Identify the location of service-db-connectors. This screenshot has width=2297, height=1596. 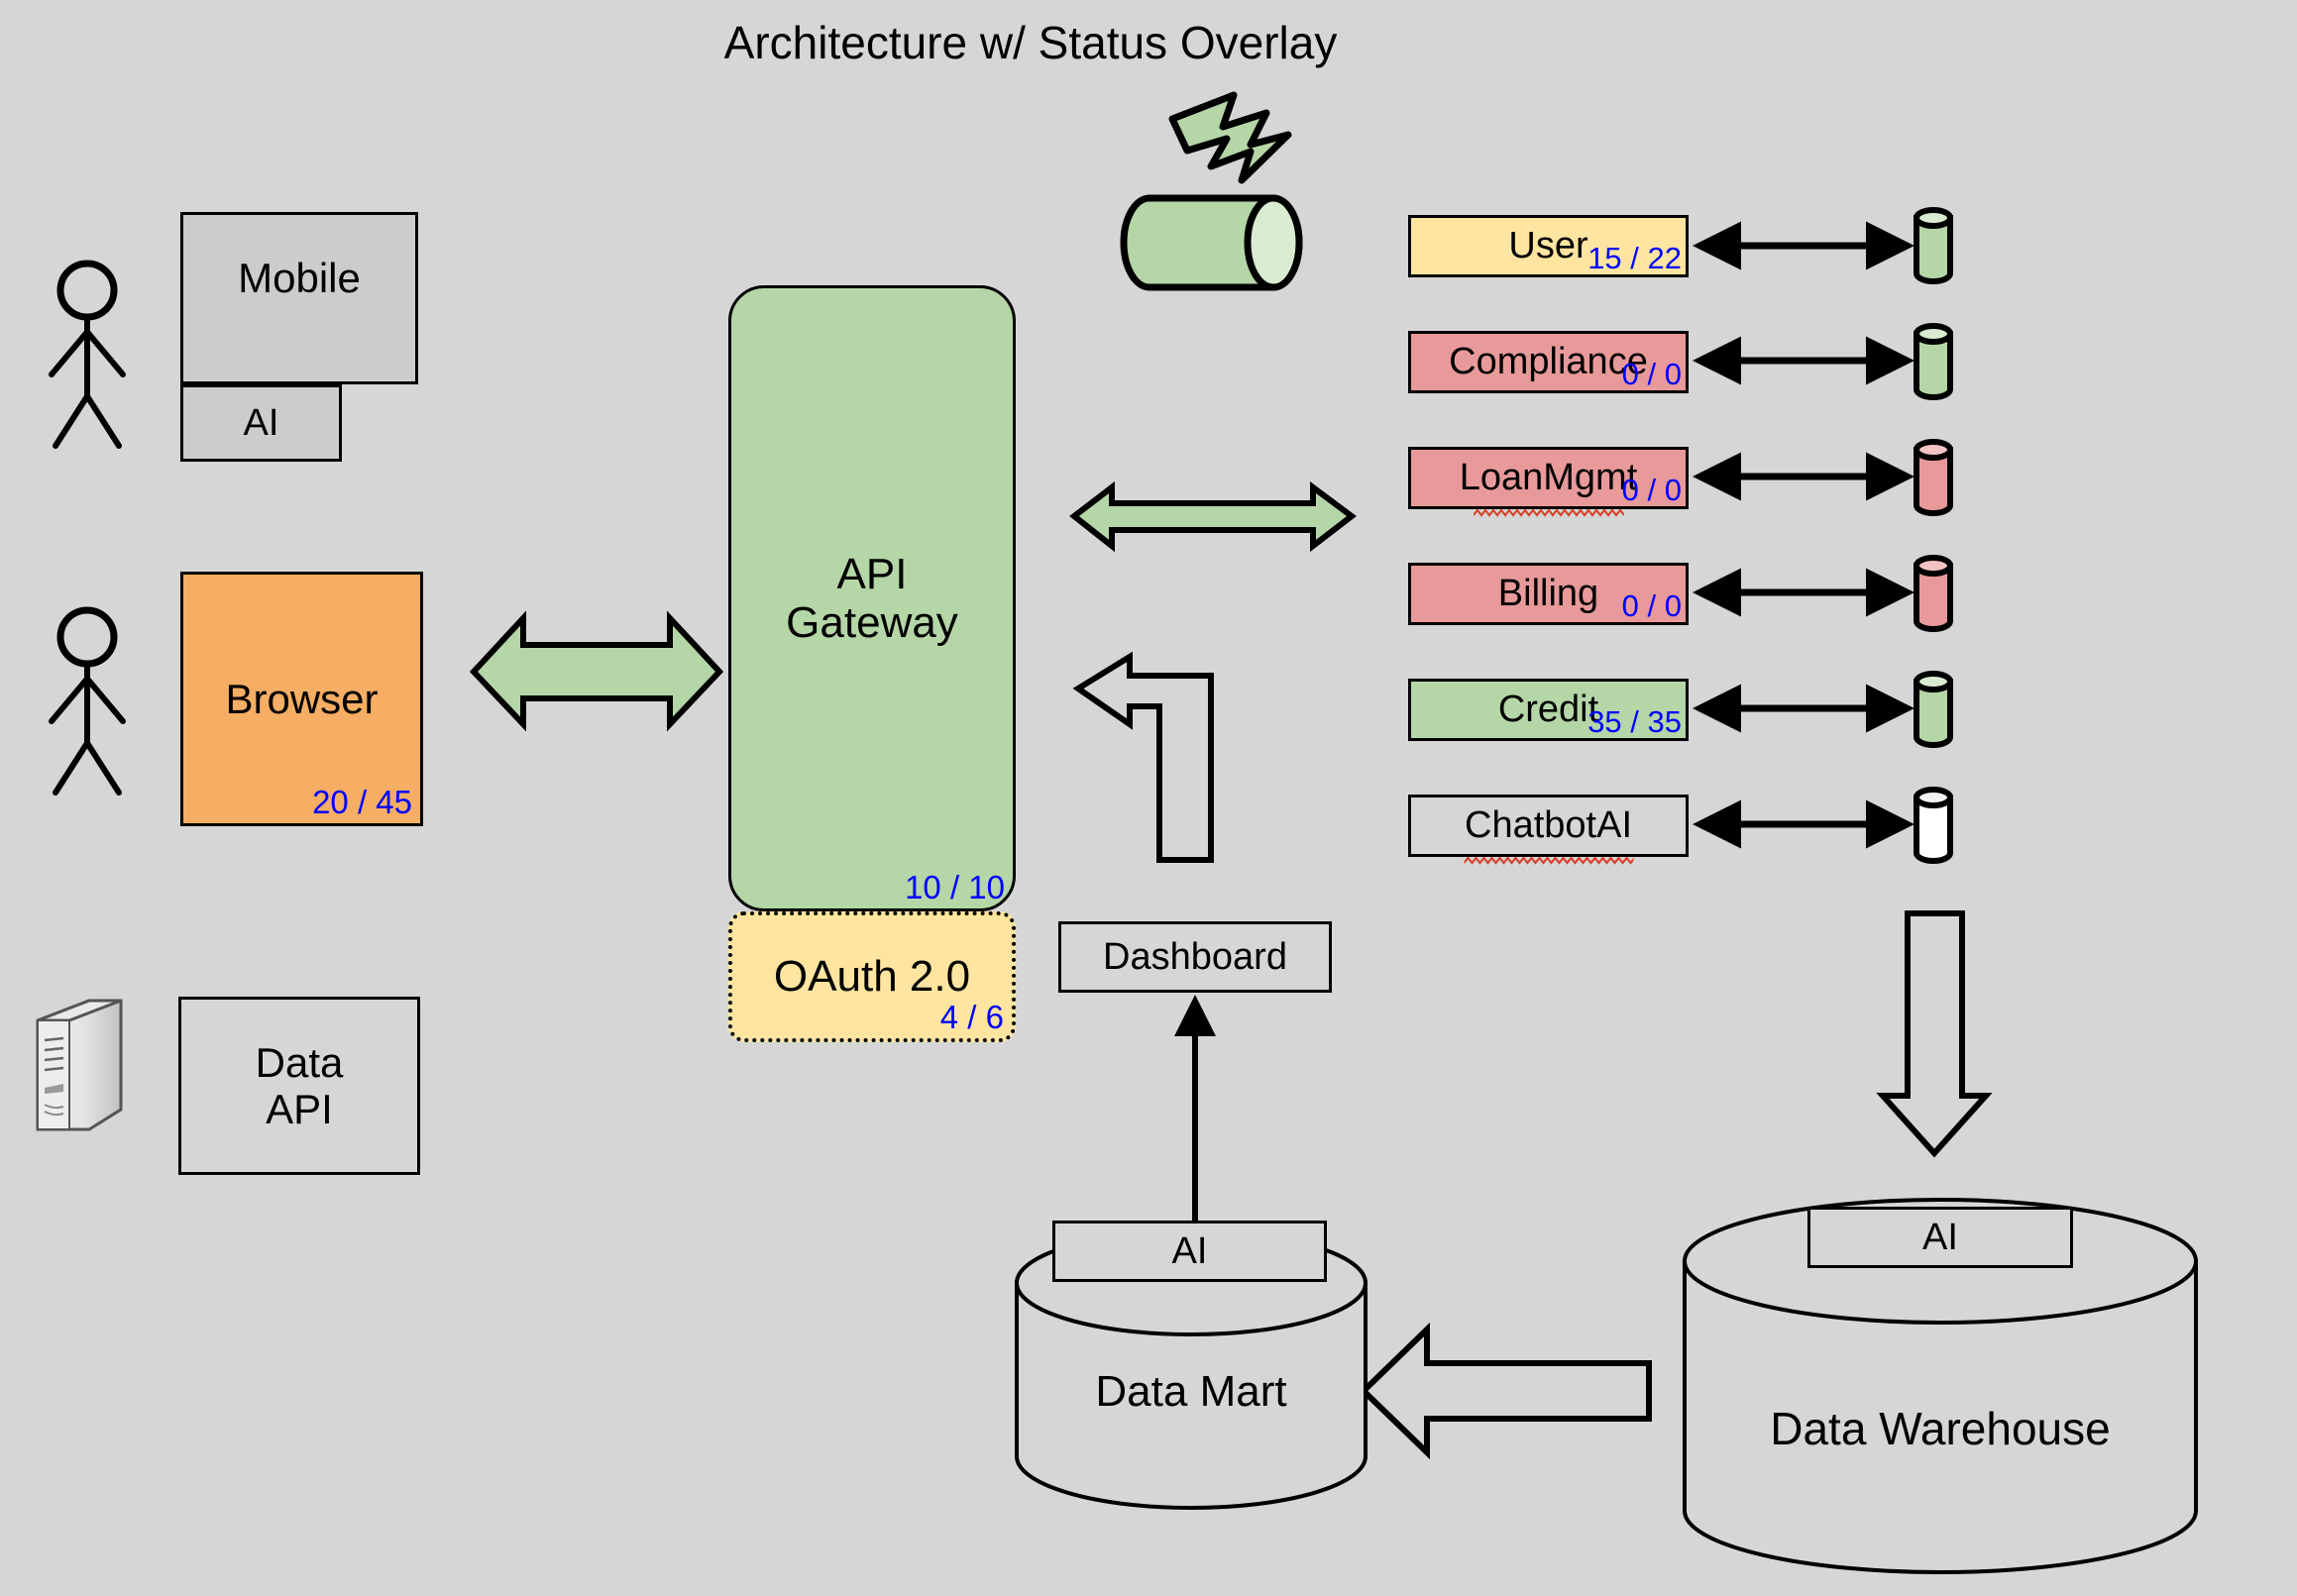
(1803, 535).